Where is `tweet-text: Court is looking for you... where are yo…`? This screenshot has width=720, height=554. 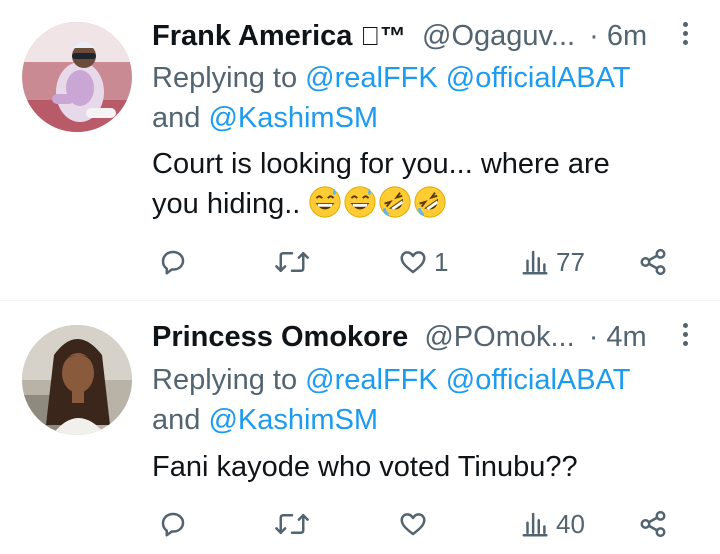
tweet-text: Court is looking for you... where are yo… is located at coordinates (422, 184).